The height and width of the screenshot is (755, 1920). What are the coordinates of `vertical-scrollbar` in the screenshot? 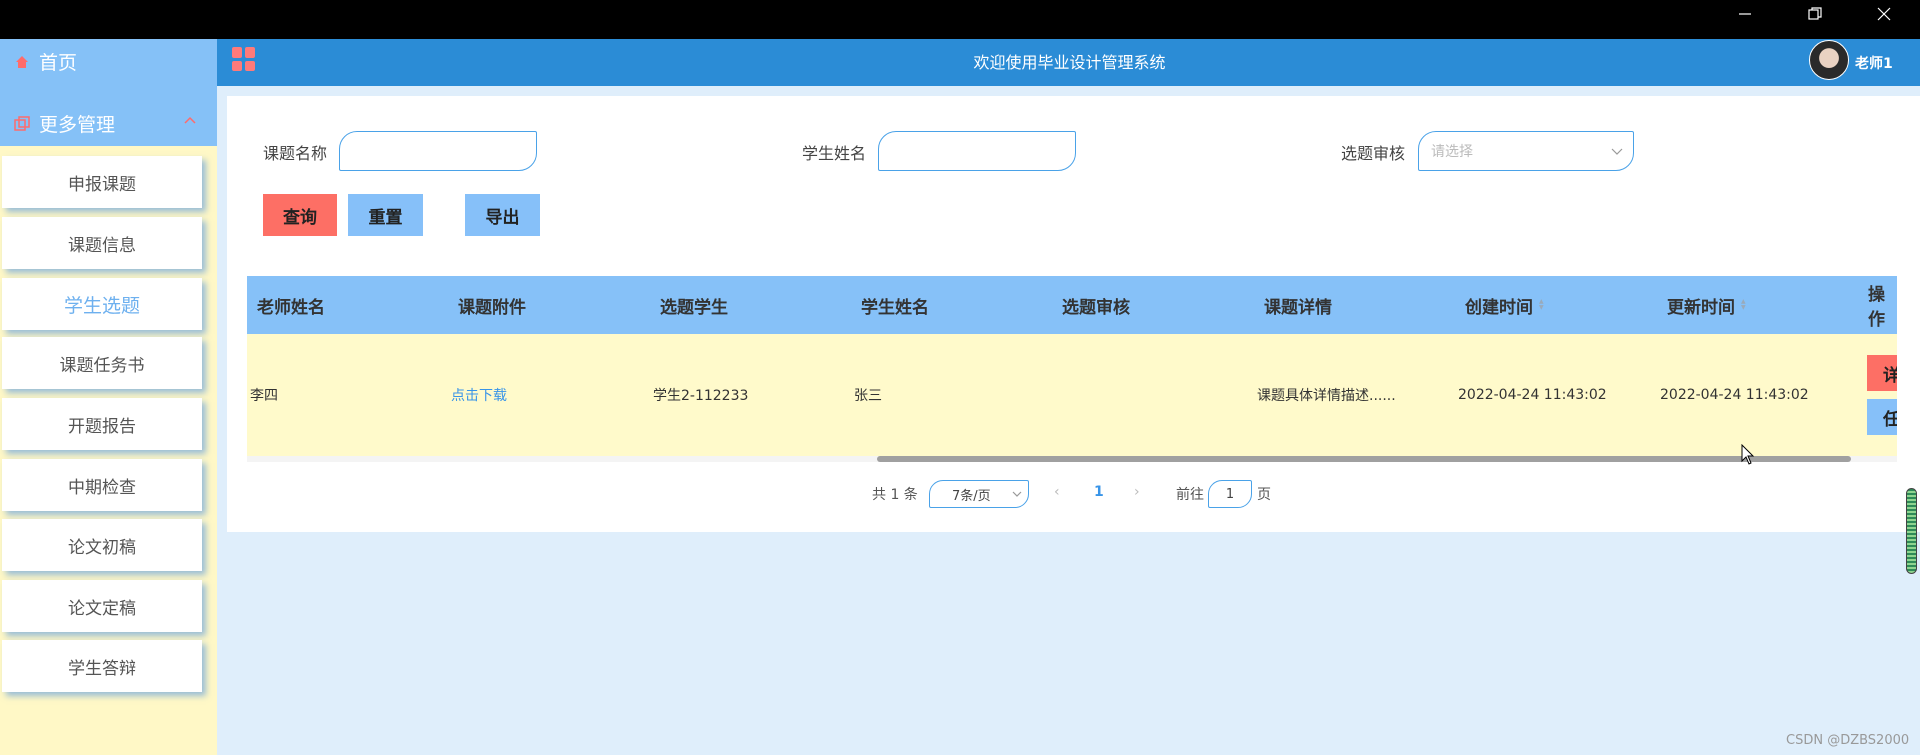 It's located at (1911, 531).